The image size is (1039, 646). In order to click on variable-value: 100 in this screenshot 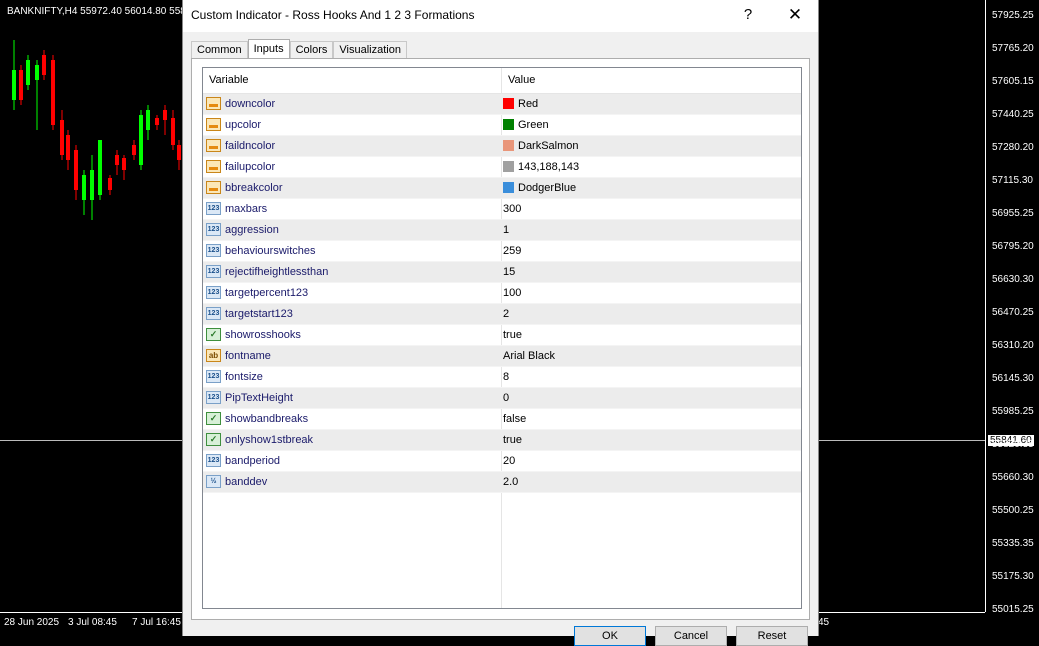, I will do `click(512, 293)`.